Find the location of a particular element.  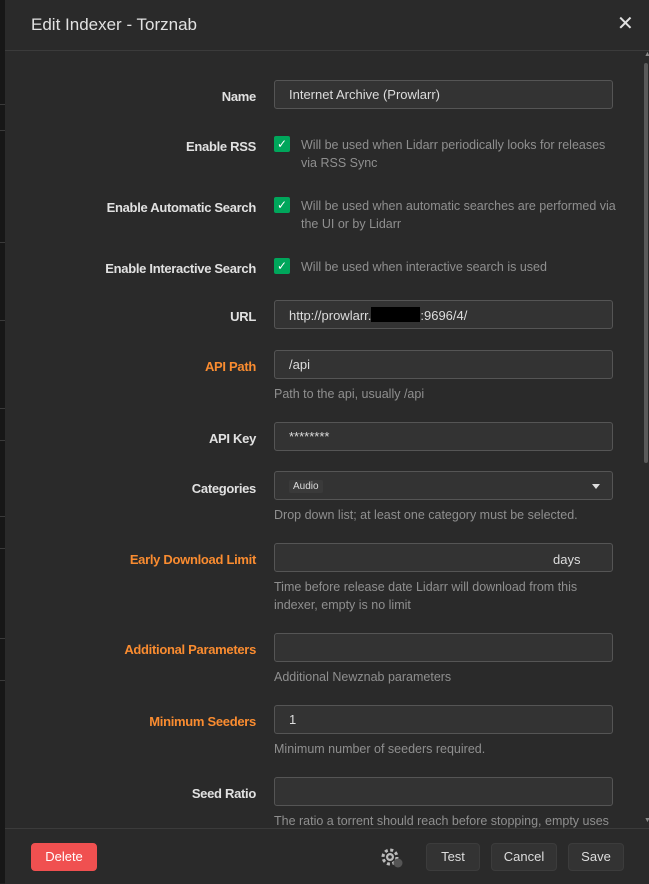

url-value-prefix: http://prowlarr. is located at coordinates (330, 315).